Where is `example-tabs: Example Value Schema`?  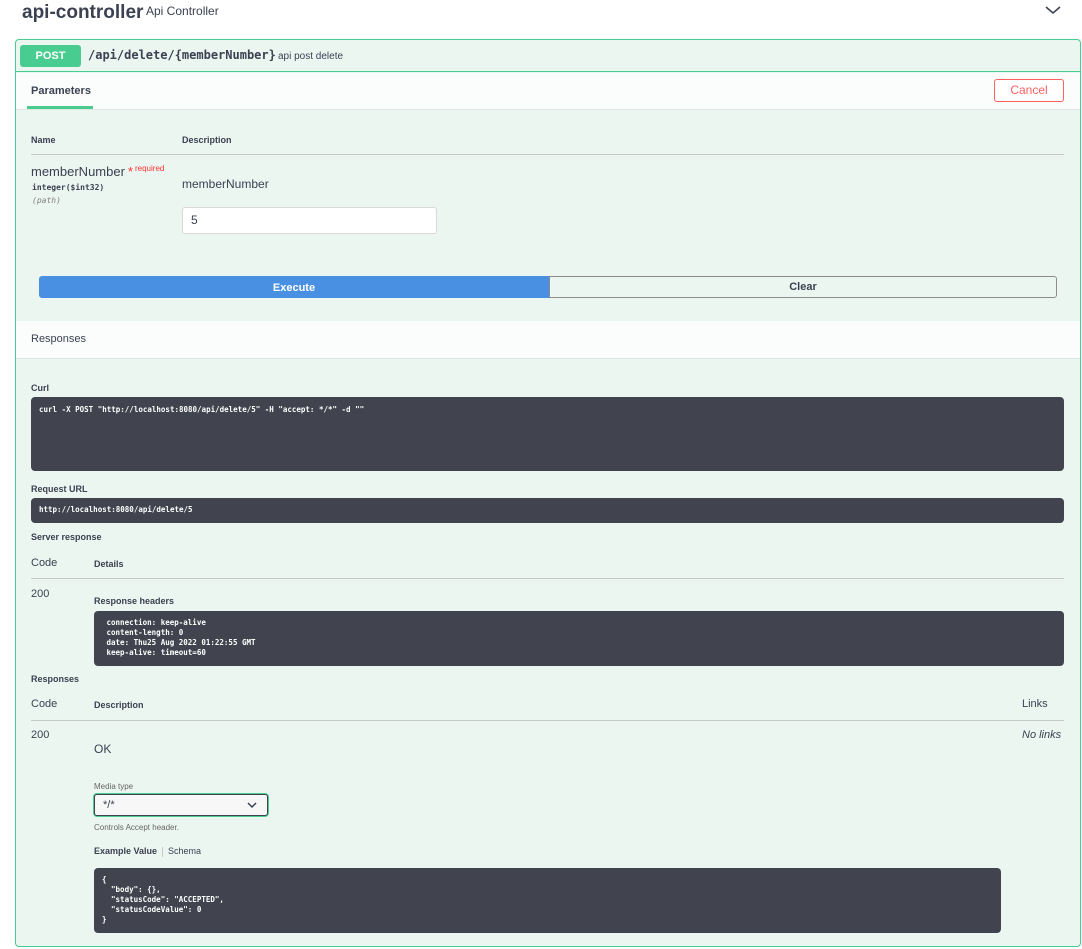 example-tabs: Example Value Schema is located at coordinates (147, 851).